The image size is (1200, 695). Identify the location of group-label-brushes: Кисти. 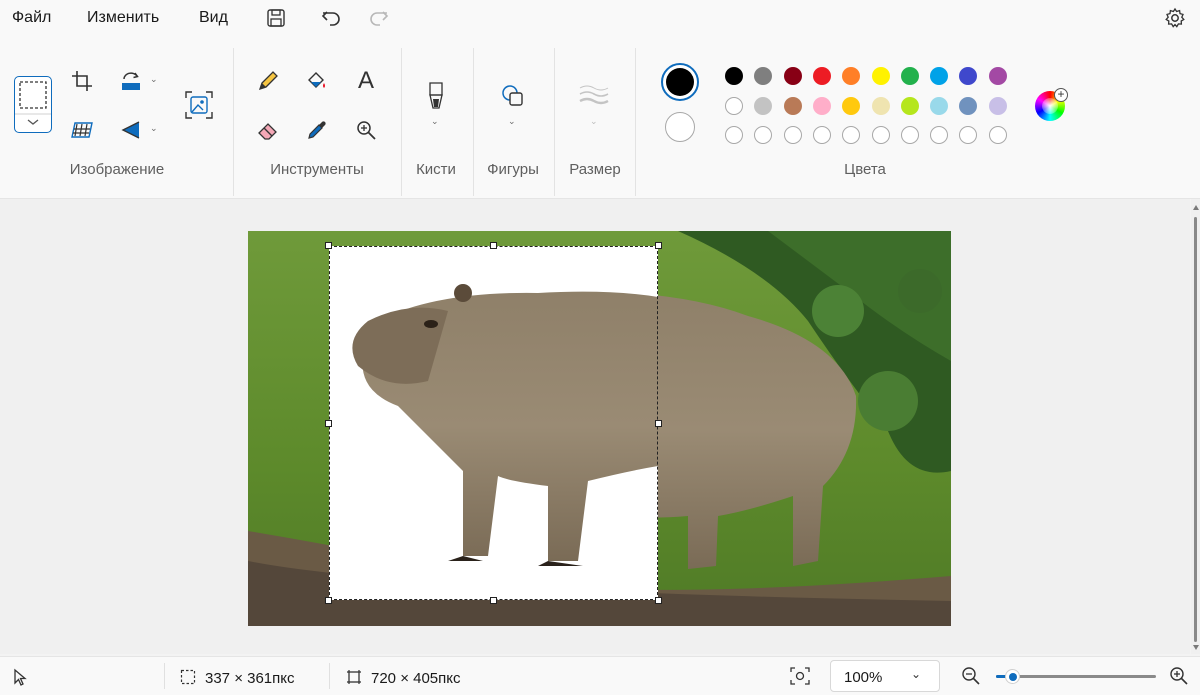
(436, 169).